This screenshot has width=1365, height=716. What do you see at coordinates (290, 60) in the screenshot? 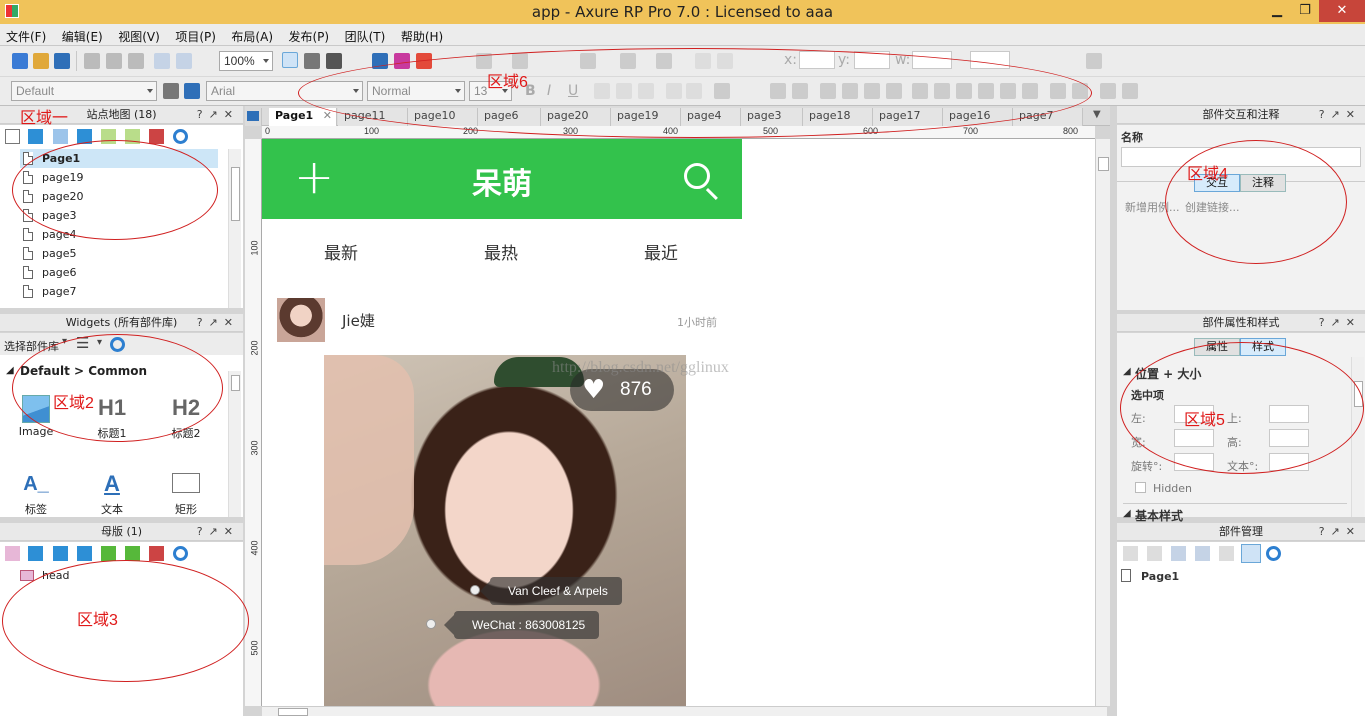
I see `select-pointer-icon` at bounding box center [290, 60].